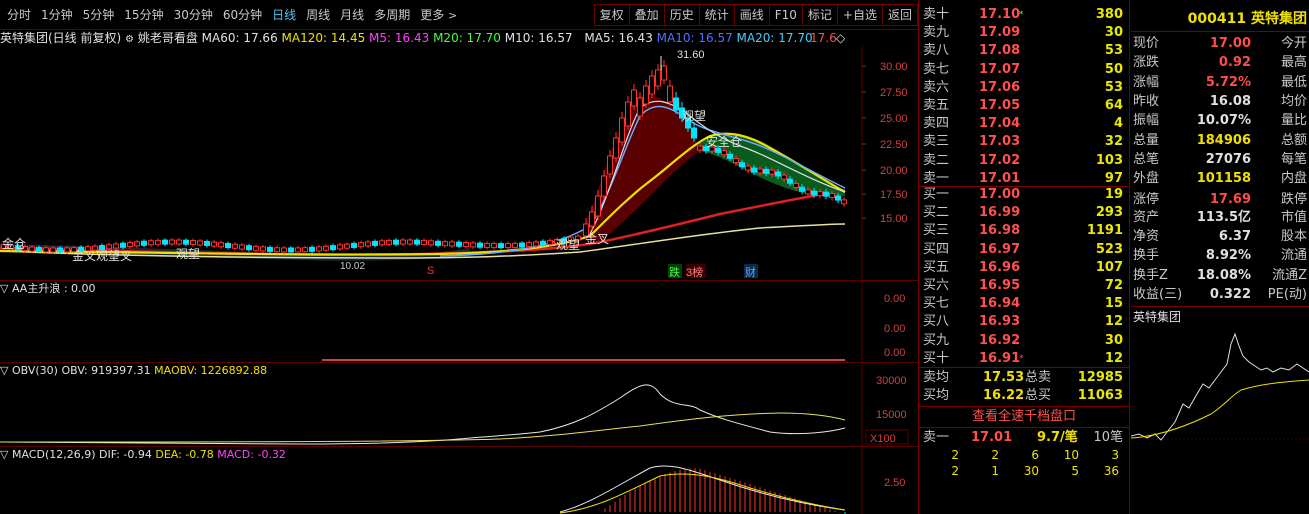 The image size is (1309, 514). Describe the element at coordinates (936, 33) in the screenshot. I see `ask-label: 卖九` at that location.